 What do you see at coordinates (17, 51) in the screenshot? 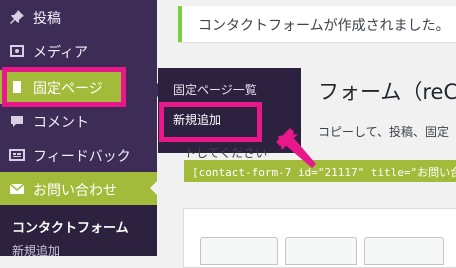
I see `media-icon` at bounding box center [17, 51].